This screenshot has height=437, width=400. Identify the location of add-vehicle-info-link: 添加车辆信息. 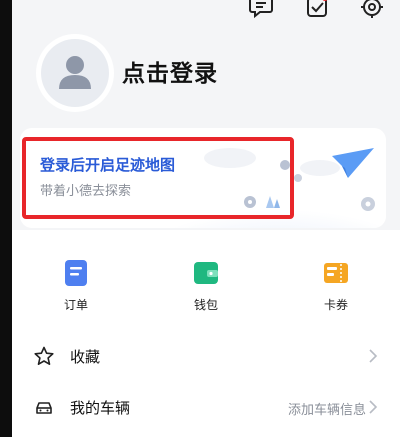
(327, 408).